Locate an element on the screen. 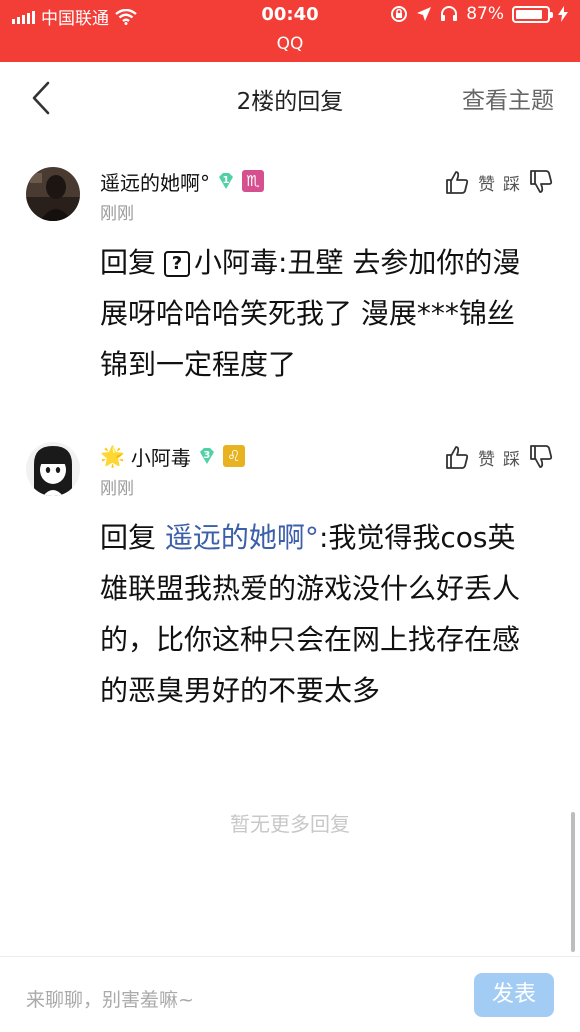 This screenshot has height=1032, width=580. battery-level is located at coordinates (529, 14).